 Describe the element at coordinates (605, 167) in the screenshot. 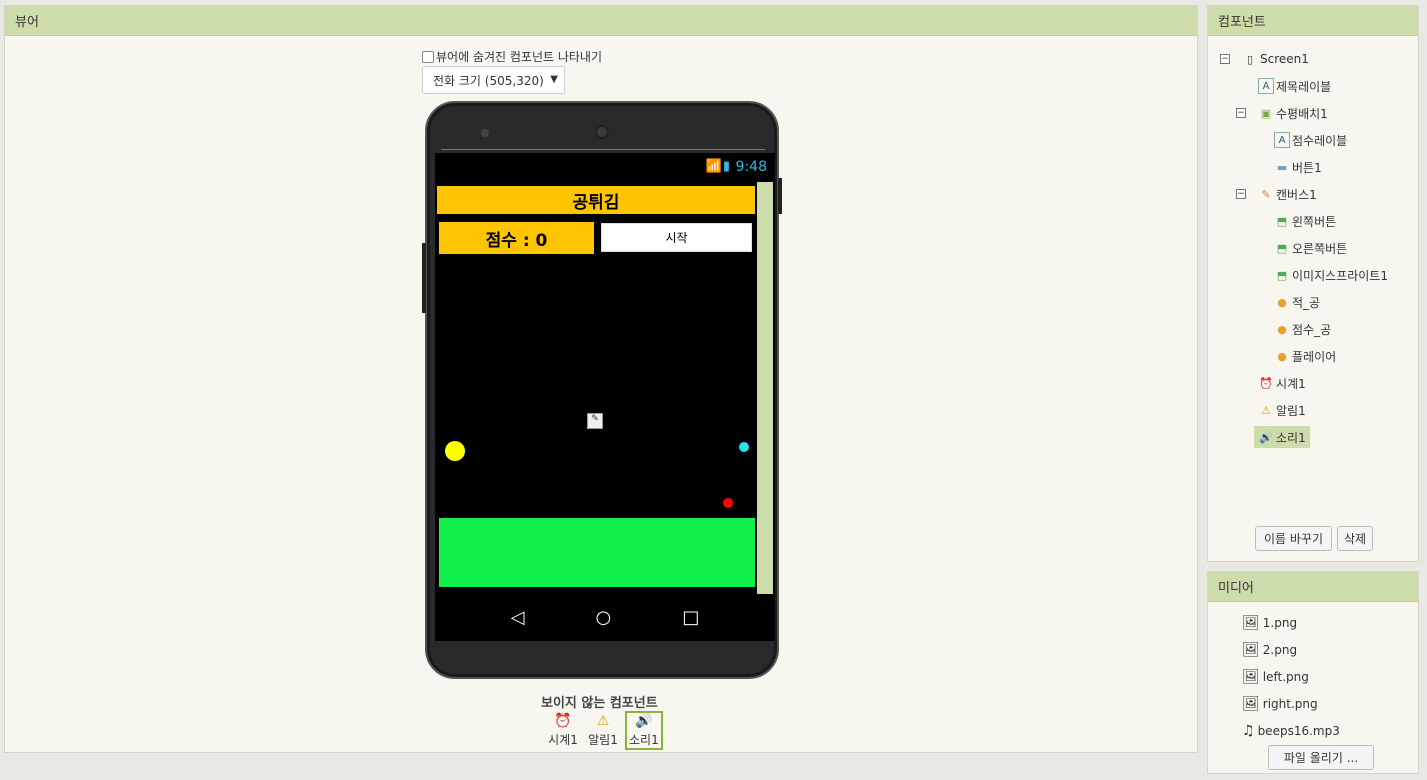

I see `status-bar: 📶▮ 9:48` at that location.